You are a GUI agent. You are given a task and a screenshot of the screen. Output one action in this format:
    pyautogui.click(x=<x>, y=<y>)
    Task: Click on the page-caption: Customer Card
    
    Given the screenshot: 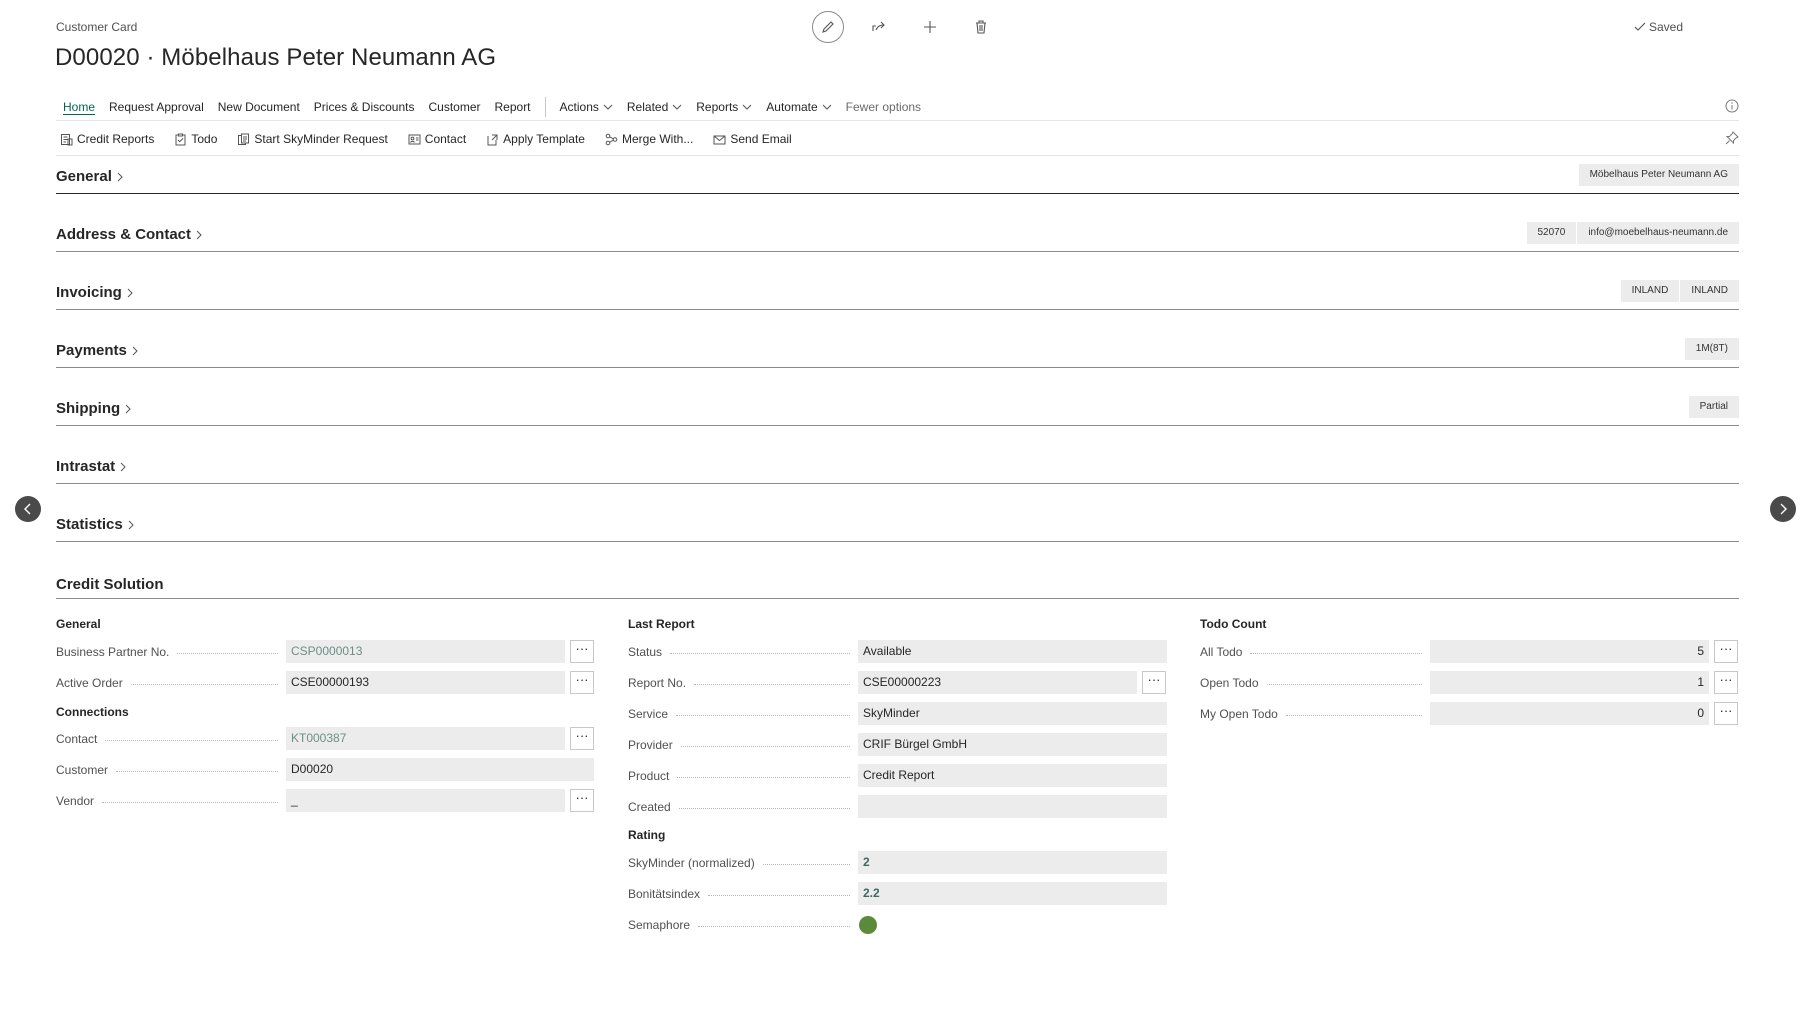 What is the action you would take?
    pyautogui.click(x=97, y=27)
    